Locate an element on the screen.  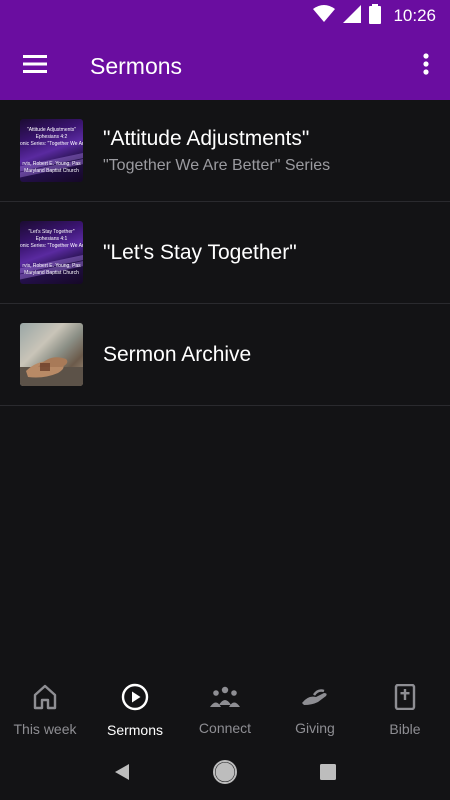
menu-button is located at coordinates (35, 66).